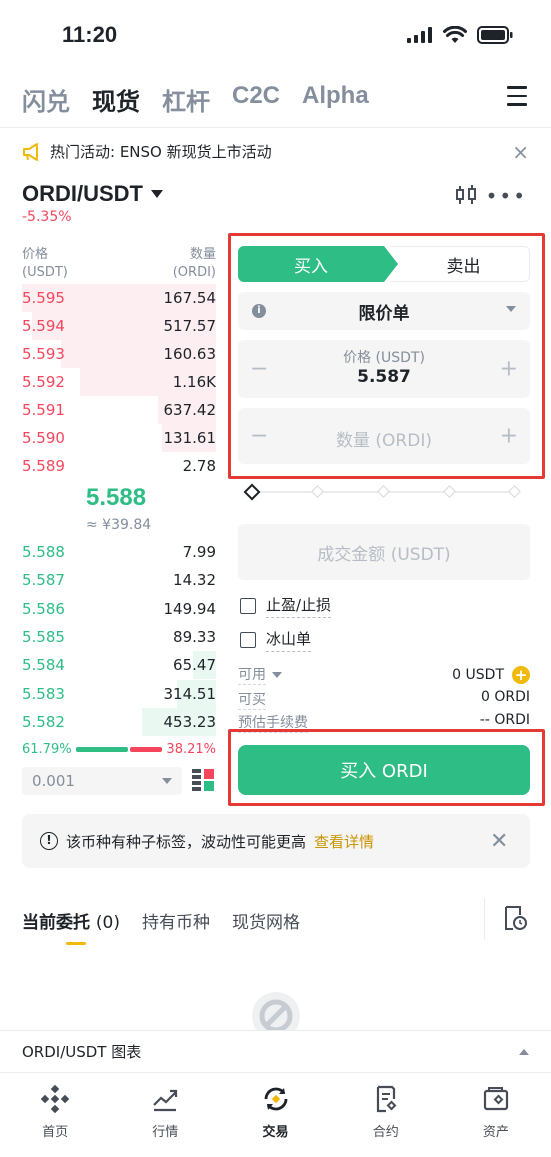 The width and height of the screenshot is (551, 1157). Describe the element at coordinates (55, 1132) in the screenshot. I see `nav-home-label: 首页` at that location.